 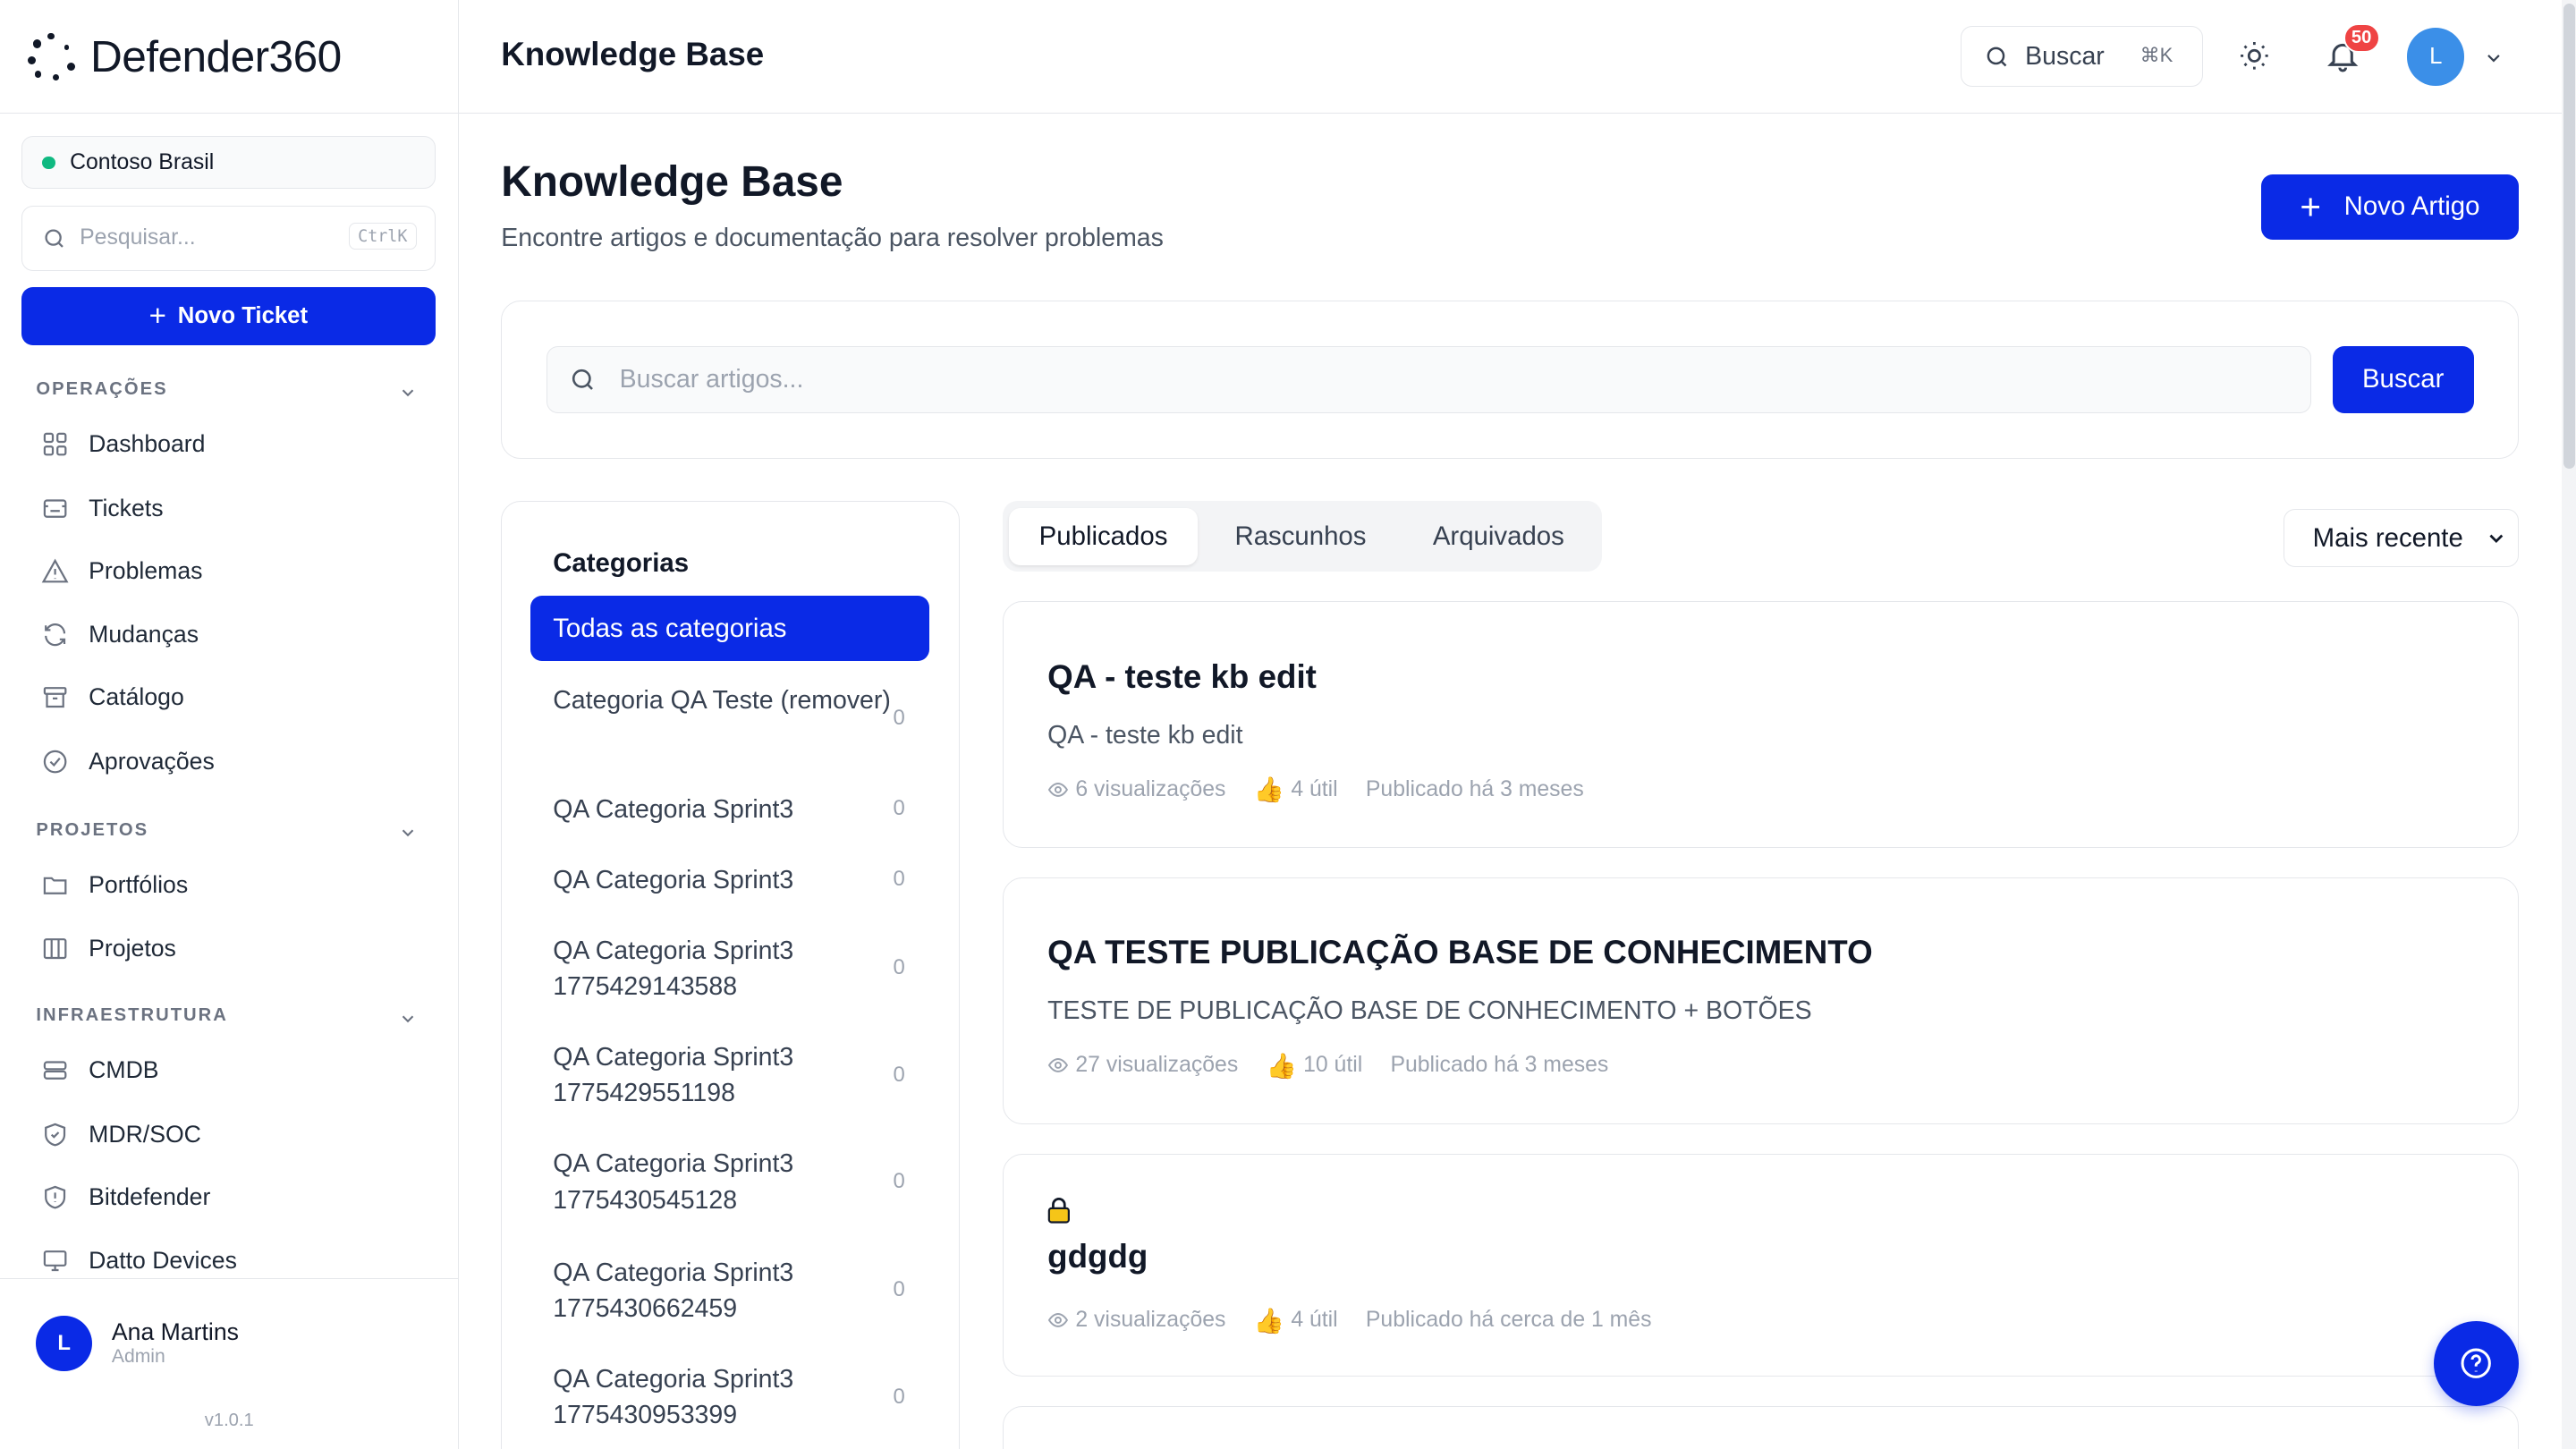 I want to click on sort-value: Mais recente, so click(x=2387, y=537).